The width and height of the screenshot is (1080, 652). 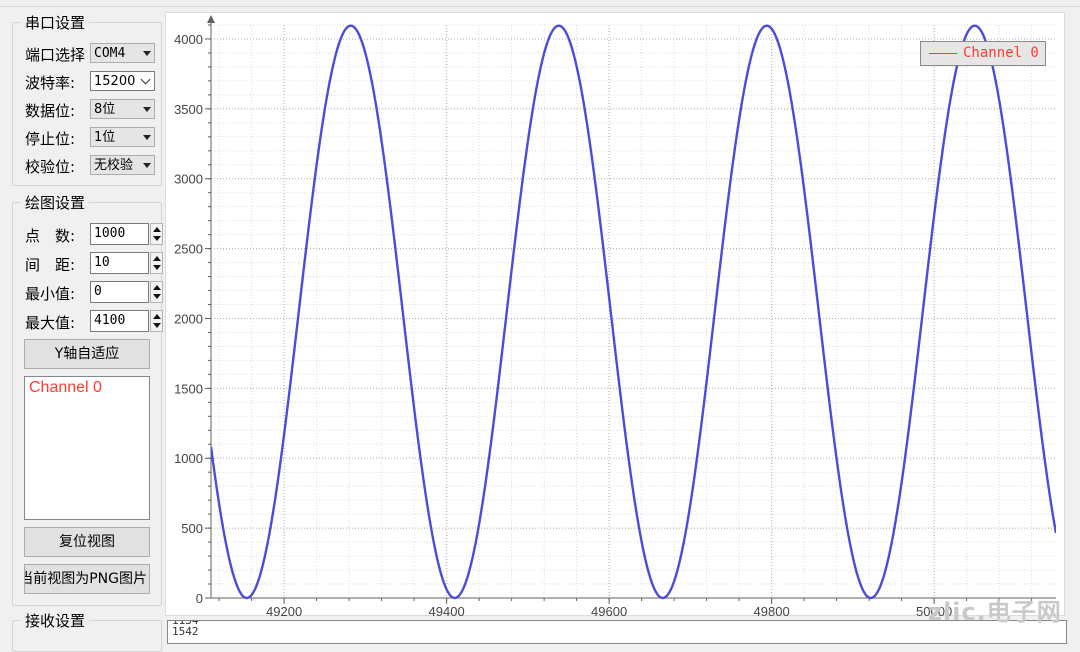 I want to click on y-auto-fit-button: Y轴自适应, so click(x=87, y=354).